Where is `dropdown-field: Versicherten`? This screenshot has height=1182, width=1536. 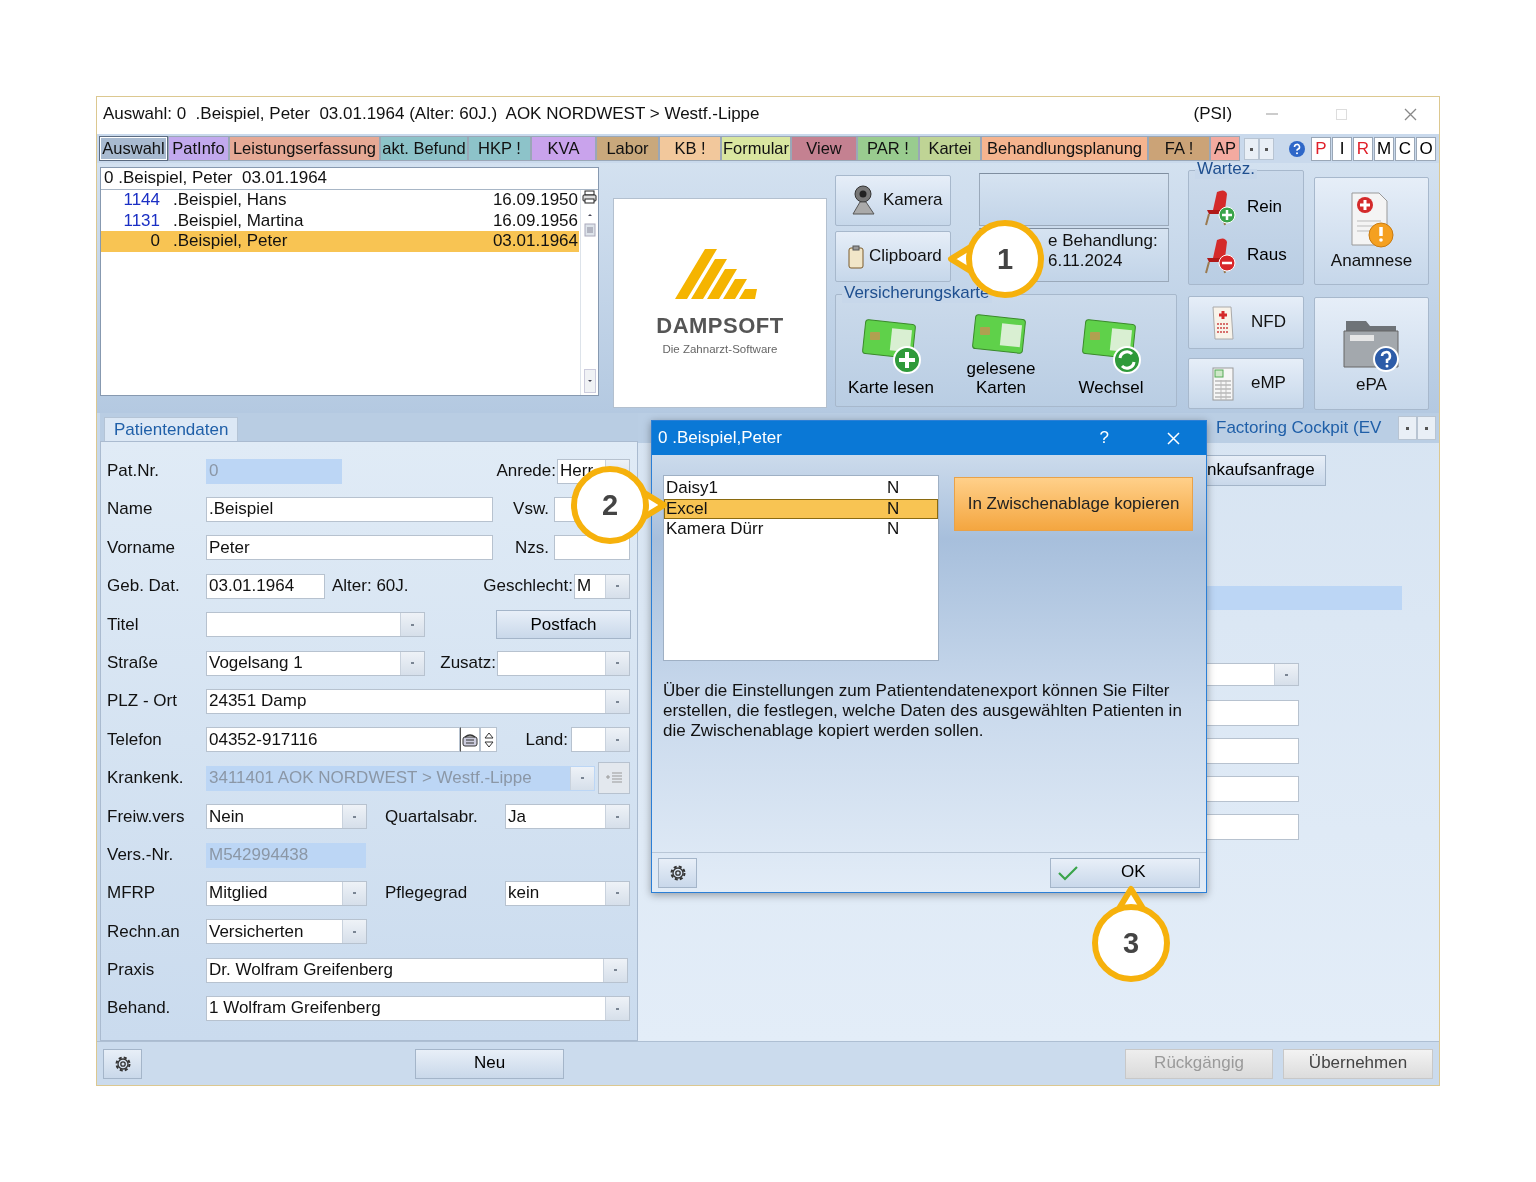 dropdown-field: Versicherten is located at coordinates (286, 932).